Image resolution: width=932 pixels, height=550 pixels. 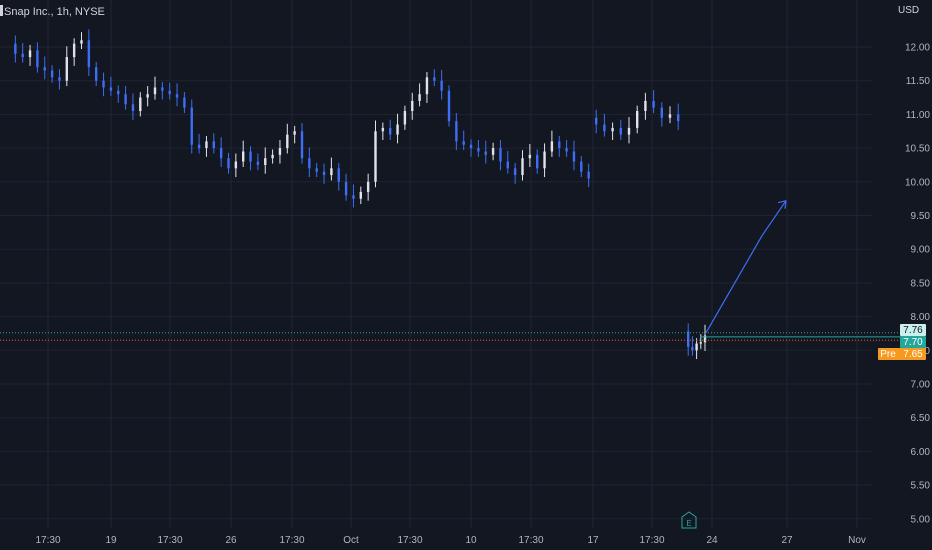 I want to click on price-guide-lines, so click(x=450, y=336).